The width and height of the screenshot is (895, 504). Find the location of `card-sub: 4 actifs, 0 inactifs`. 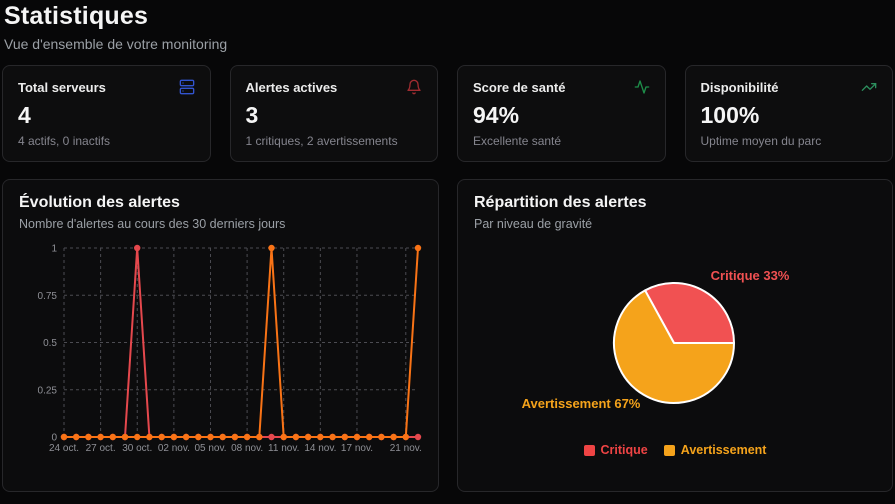

card-sub: 4 actifs, 0 inactifs is located at coordinates (64, 141).